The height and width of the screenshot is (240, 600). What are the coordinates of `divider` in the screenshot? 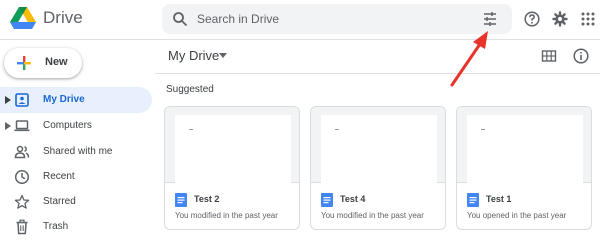 It's located at (377, 73).